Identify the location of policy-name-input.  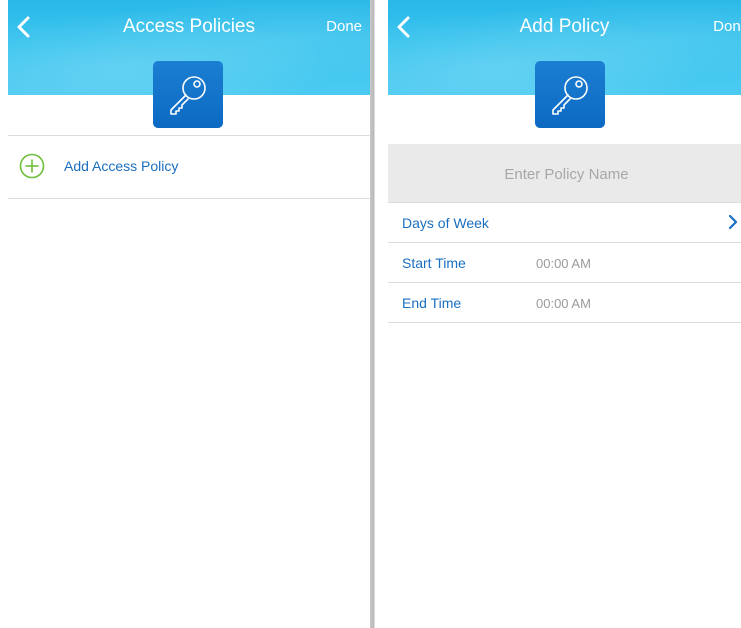
(564, 174).